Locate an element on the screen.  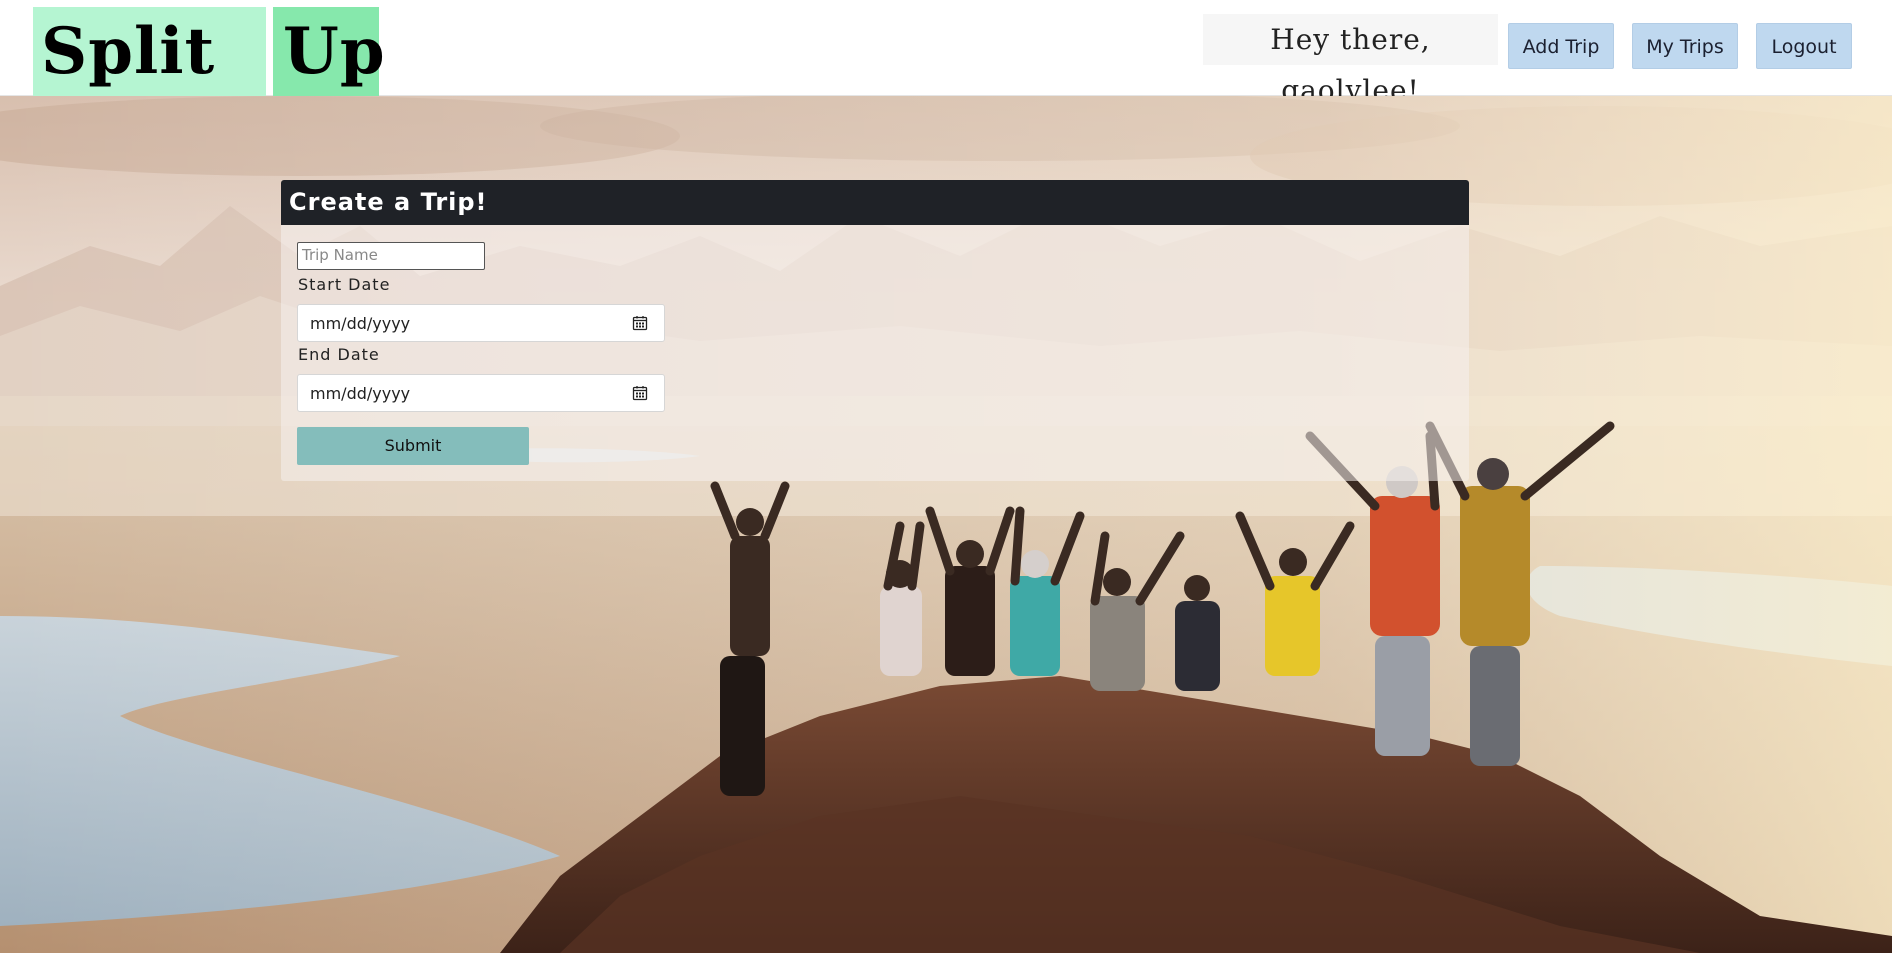
start-date-input: mm/dd/yyyy is located at coordinates (481, 323).